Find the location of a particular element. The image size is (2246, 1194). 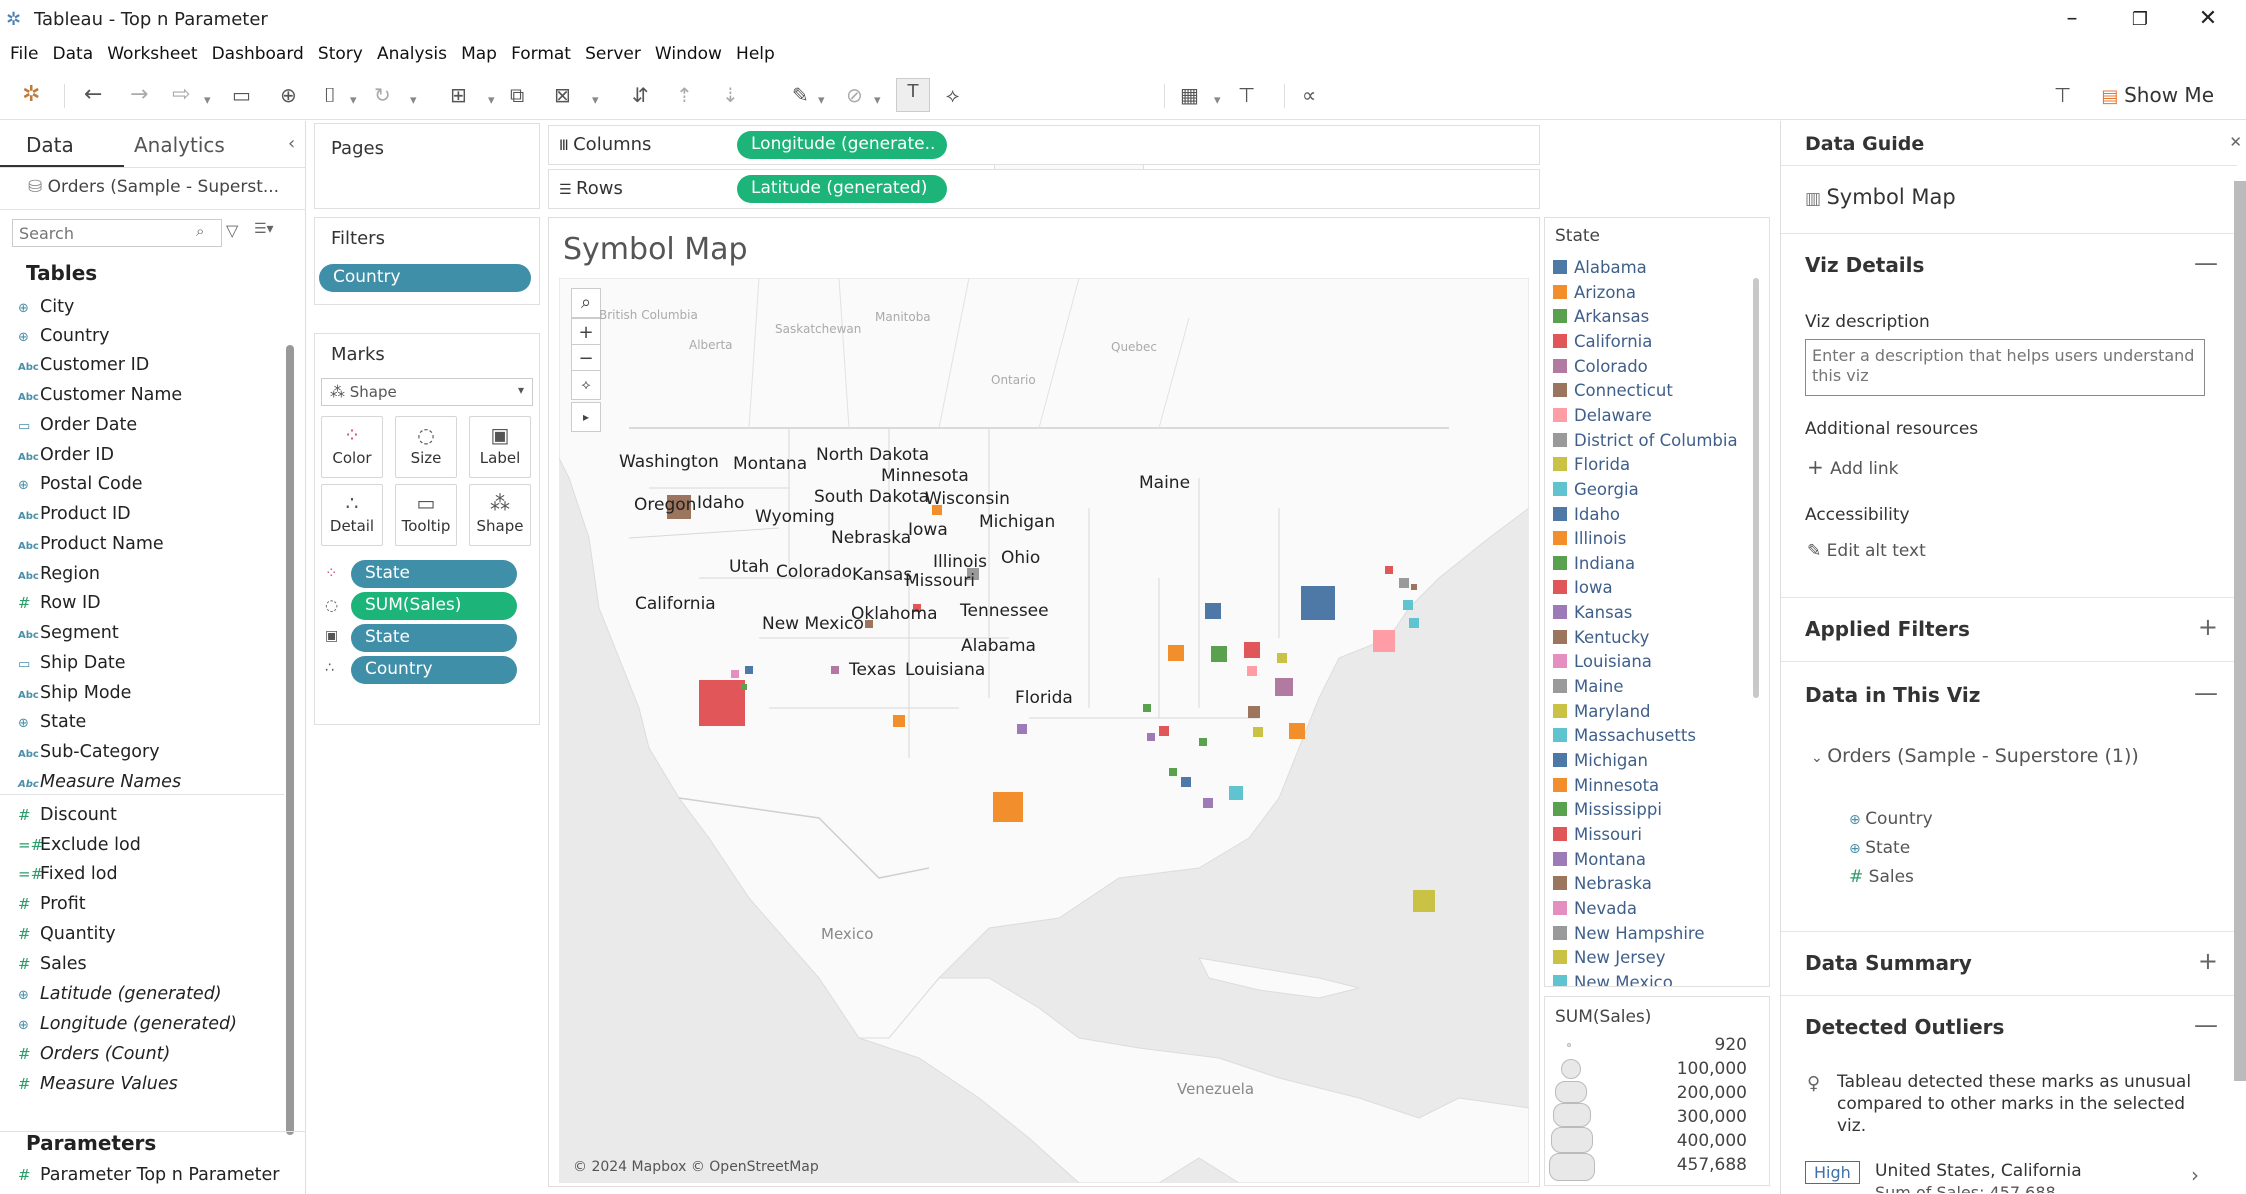

menu-map: Map is located at coordinates (479, 52).